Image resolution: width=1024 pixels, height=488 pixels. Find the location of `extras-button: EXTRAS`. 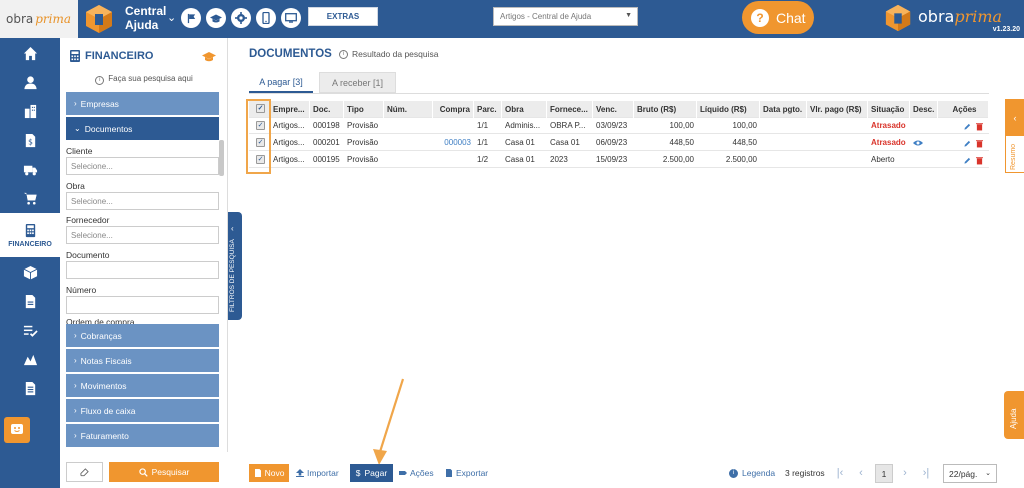

extras-button: EXTRAS is located at coordinates (343, 16).